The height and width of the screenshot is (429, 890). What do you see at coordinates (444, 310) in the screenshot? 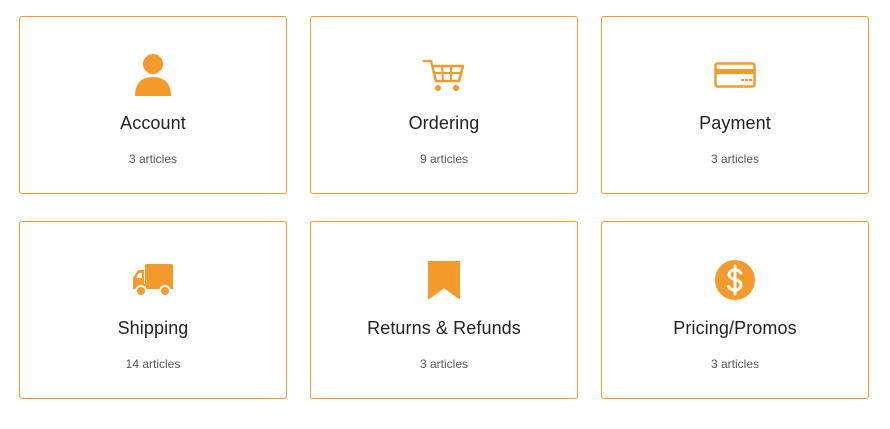
I see `category-card-returns-refunds: Returns & Refunds 3 articles` at bounding box center [444, 310].